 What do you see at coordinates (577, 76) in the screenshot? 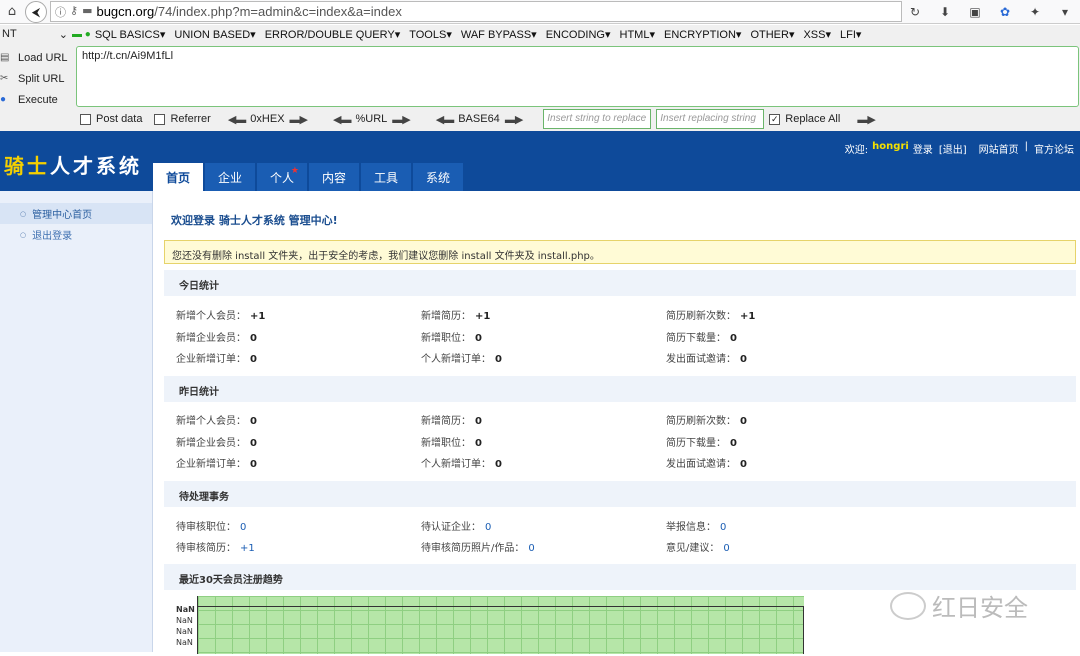
I see `hackbar-url-textarea: http://t.cn/Ai9M1fLl` at bounding box center [577, 76].